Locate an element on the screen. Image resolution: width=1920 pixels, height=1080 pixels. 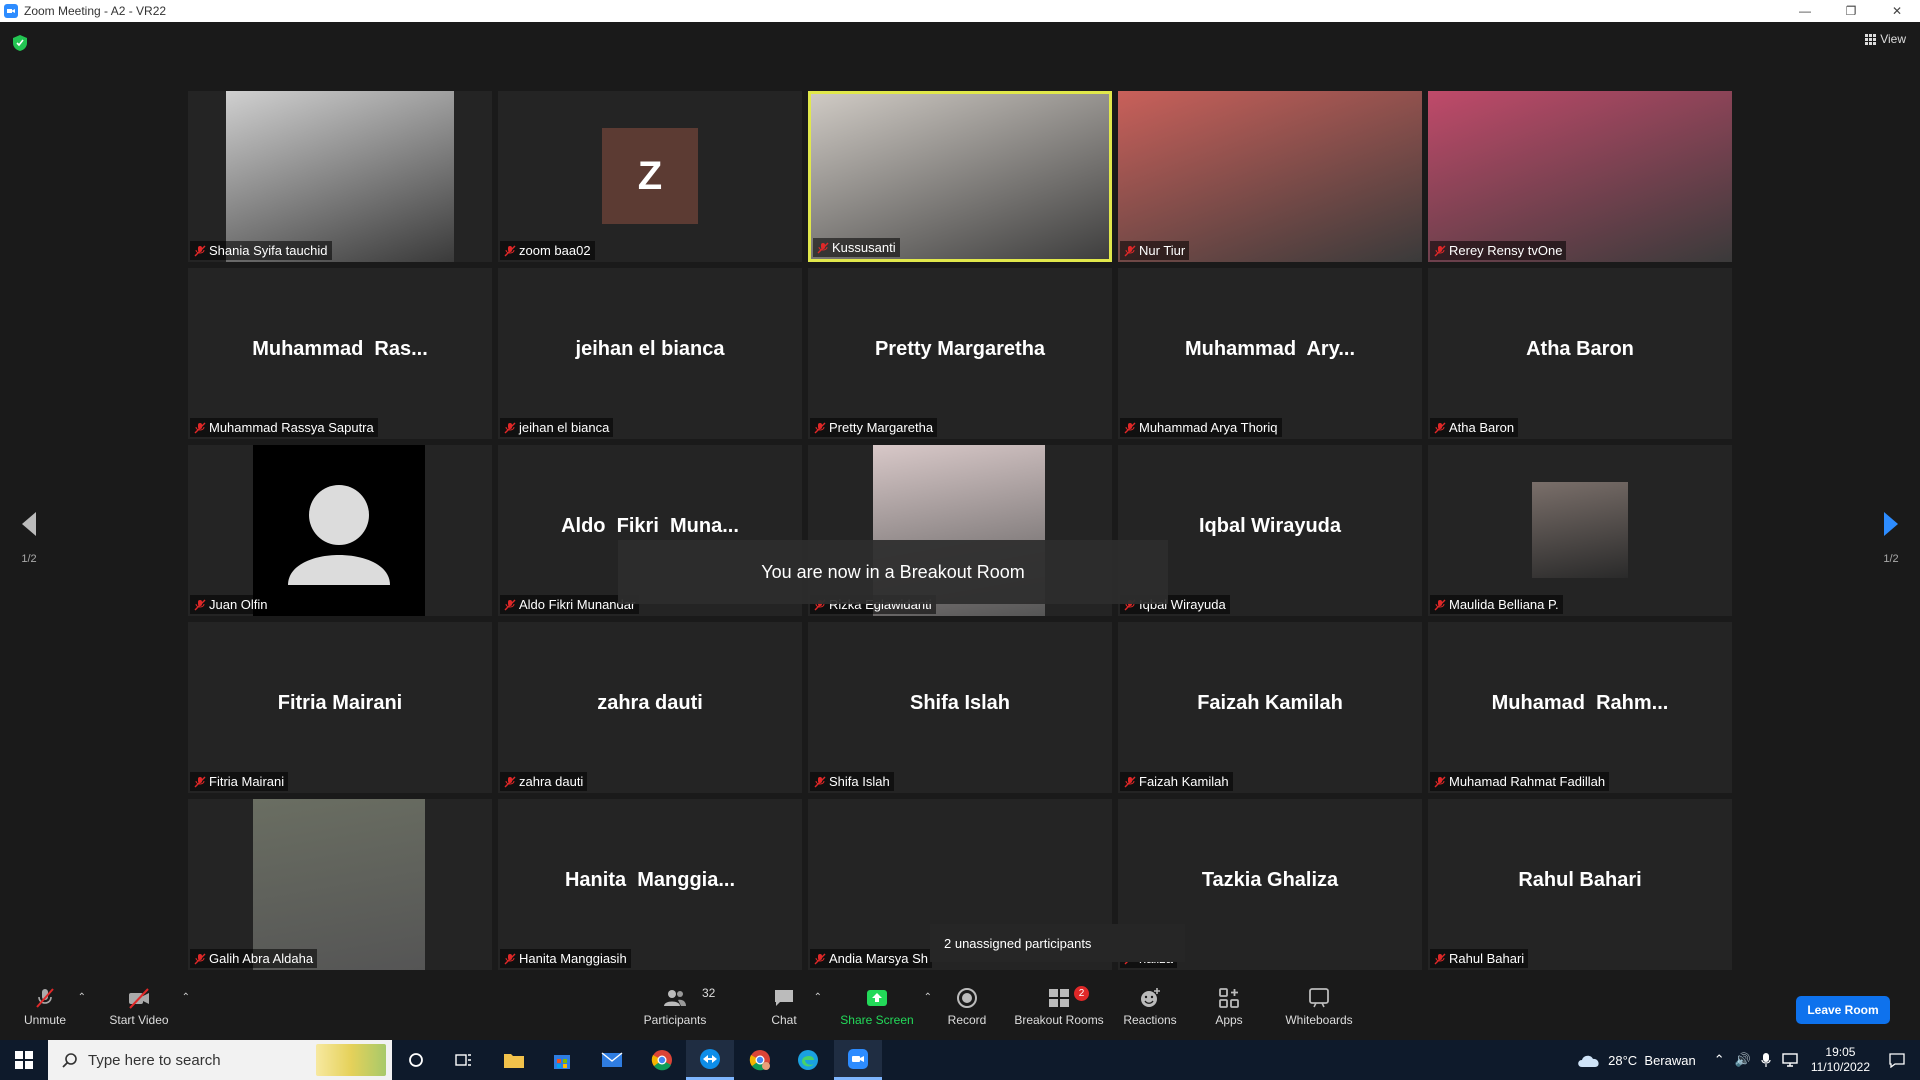
close-button: ✕ is located at coordinates (1897, 11).